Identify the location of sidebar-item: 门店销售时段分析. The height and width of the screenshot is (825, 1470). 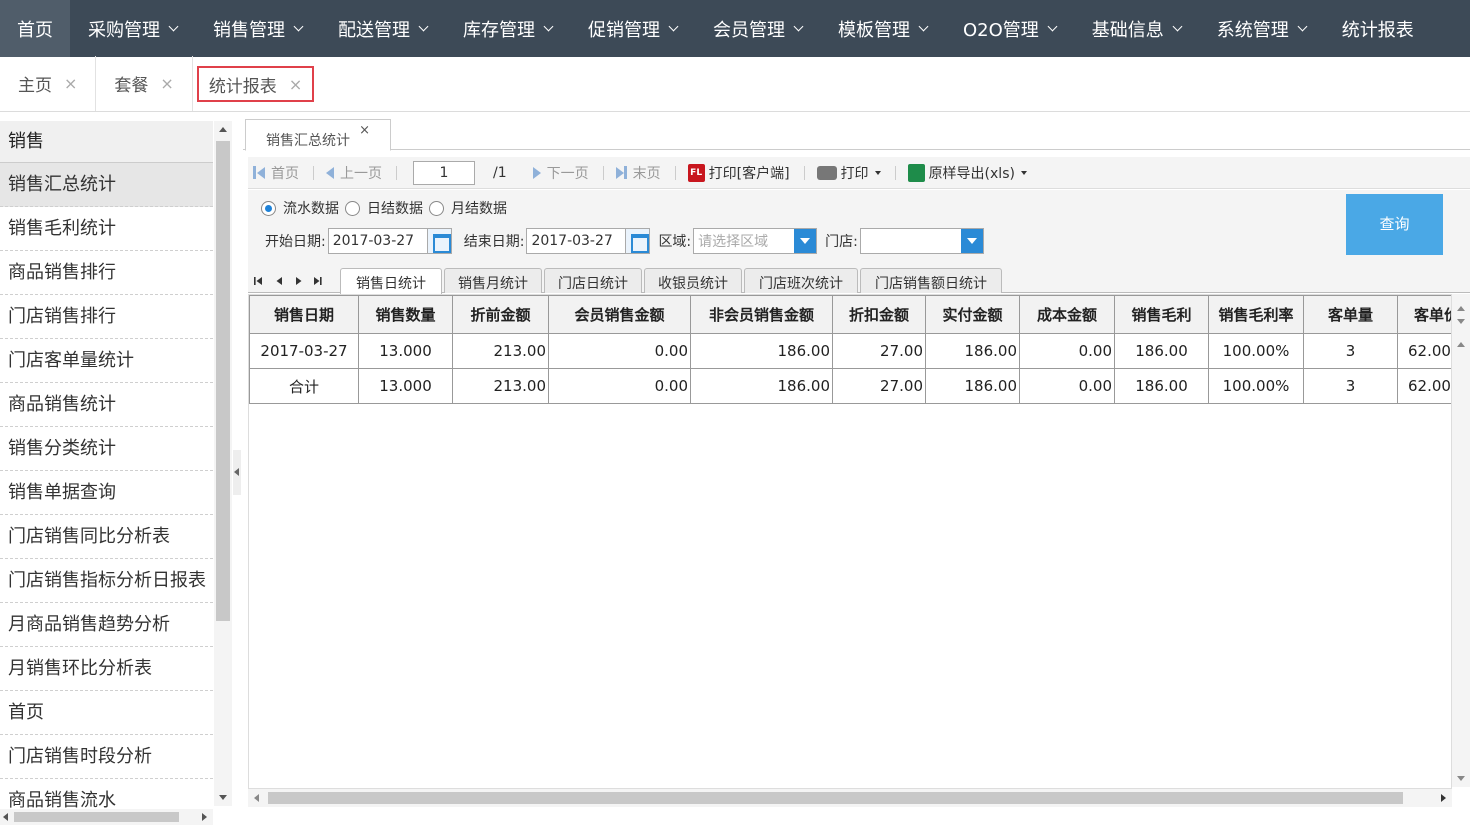
(106, 757).